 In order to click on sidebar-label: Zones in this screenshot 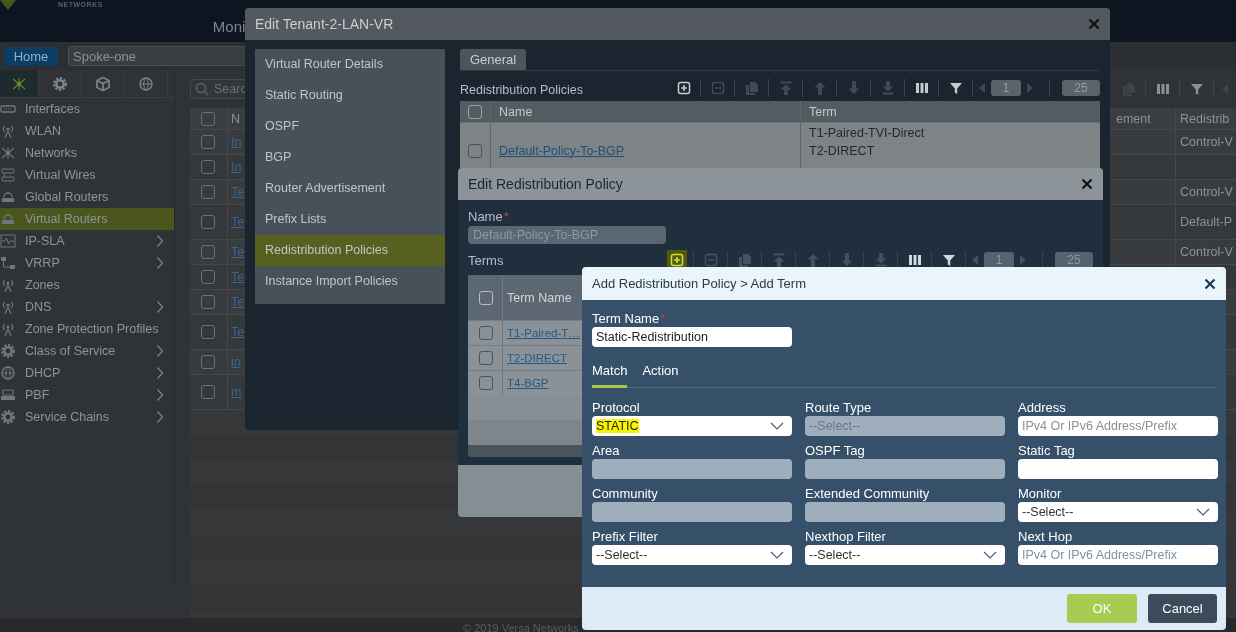, I will do `click(42, 285)`.